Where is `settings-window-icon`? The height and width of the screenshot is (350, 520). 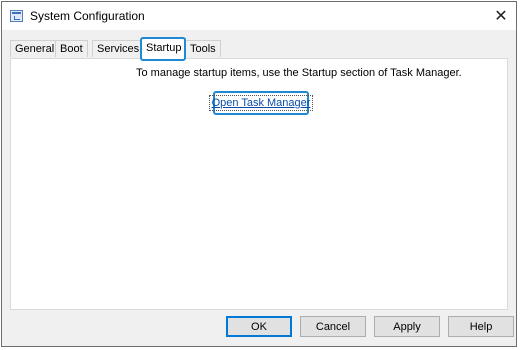
settings-window-icon is located at coordinates (16, 16).